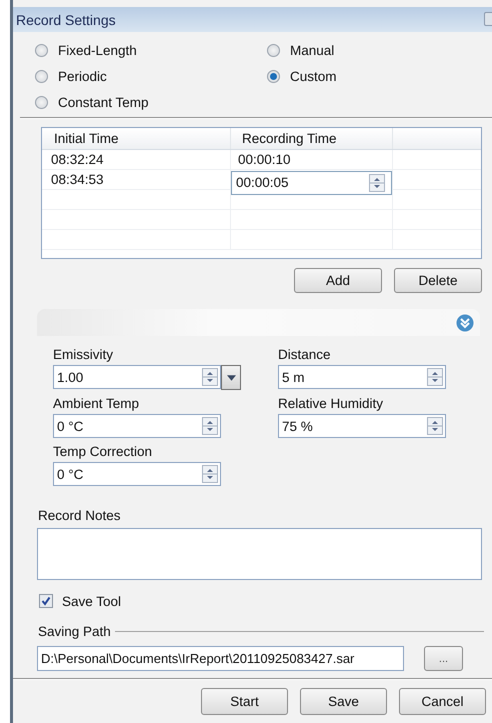 This screenshot has height=723, width=492. What do you see at coordinates (220, 658) in the screenshot?
I see `path-field: D:\Personal\Documents\IrReport\20110925083427.sar` at bounding box center [220, 658].